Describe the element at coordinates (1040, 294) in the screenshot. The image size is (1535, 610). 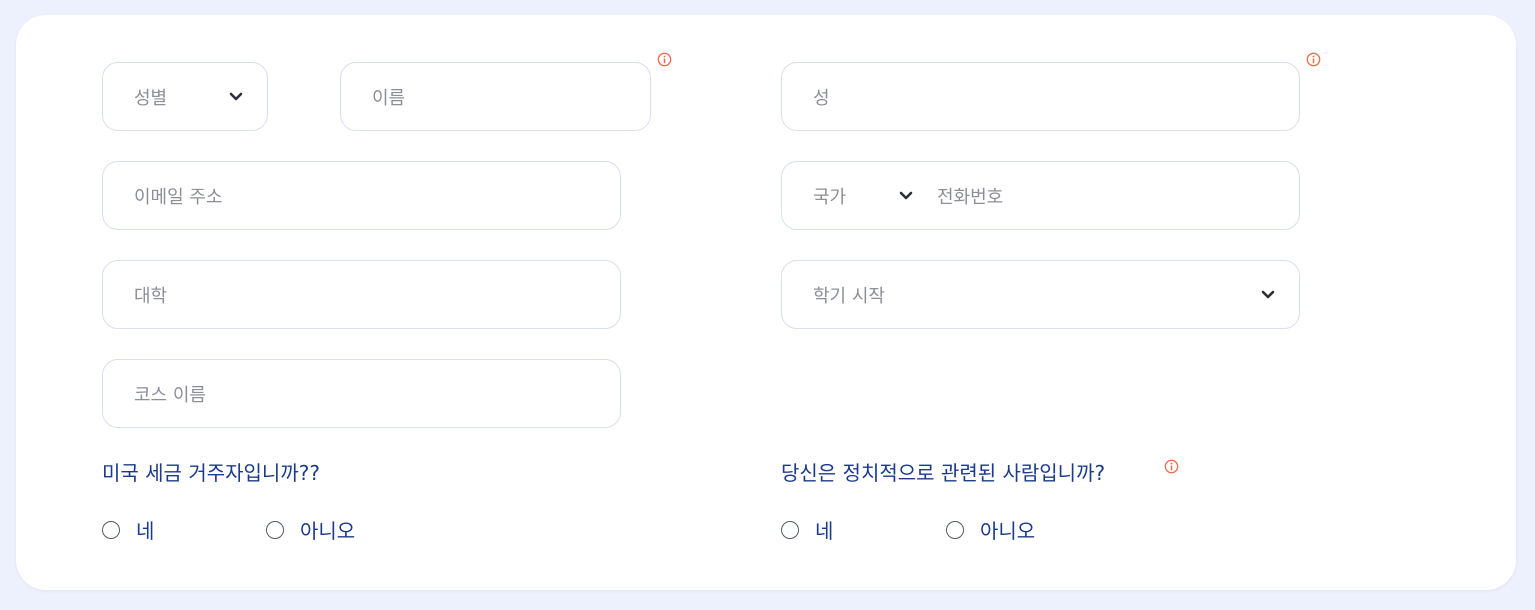
I see `semester-start-select: 학기 시작` at that location.